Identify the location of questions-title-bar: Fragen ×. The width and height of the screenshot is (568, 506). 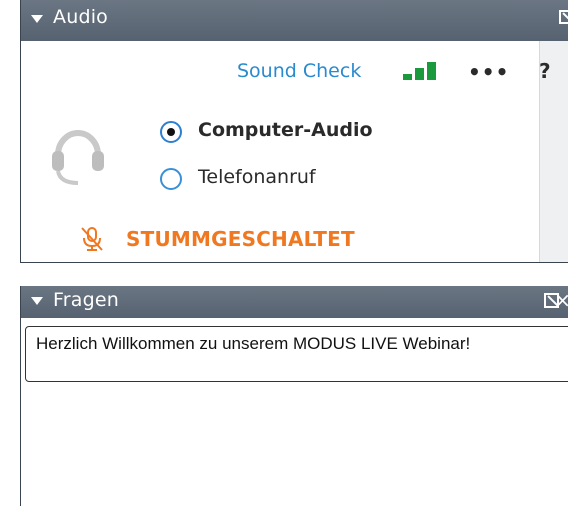
(294, 302).